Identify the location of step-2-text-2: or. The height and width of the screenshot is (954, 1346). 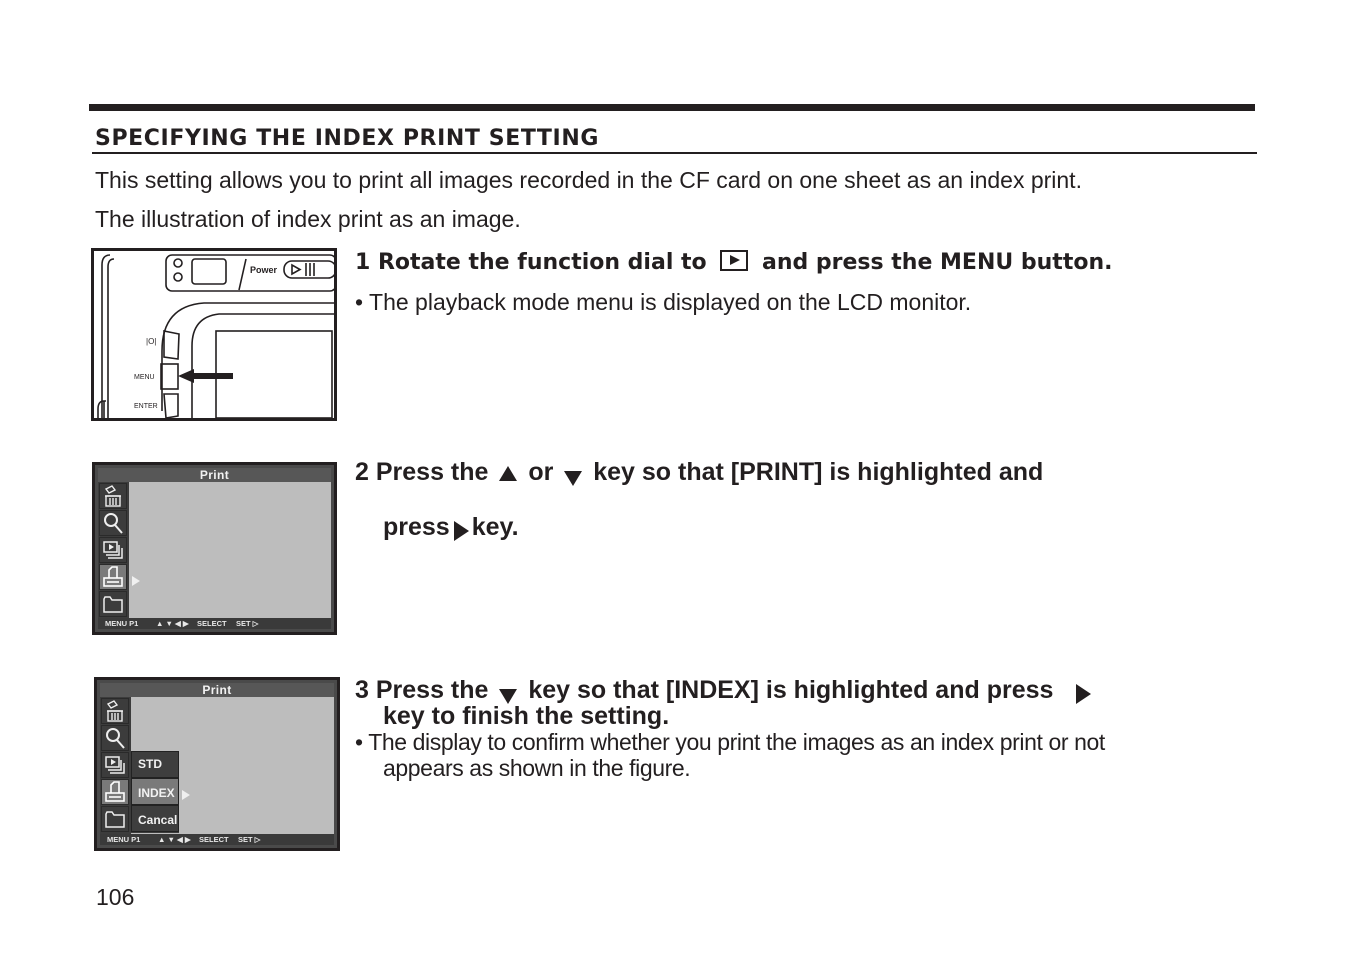
(541, 472).